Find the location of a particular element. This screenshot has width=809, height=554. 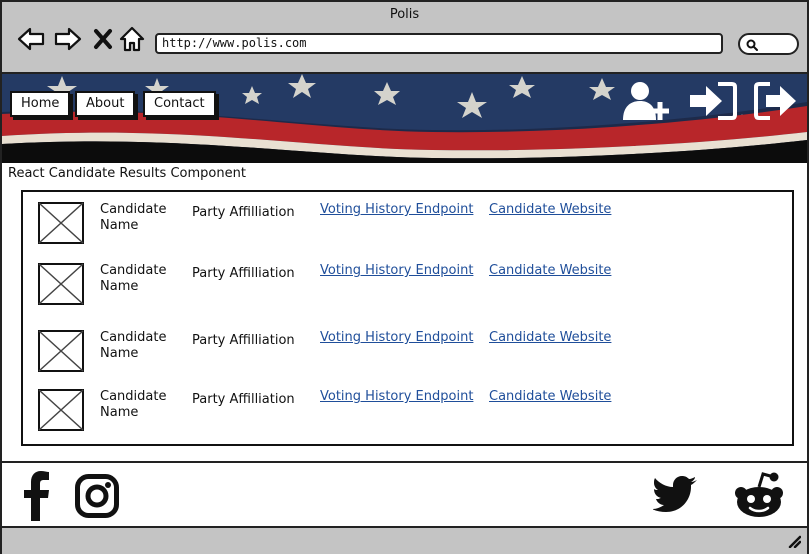

close-icon is located at coordinates (103, 39).